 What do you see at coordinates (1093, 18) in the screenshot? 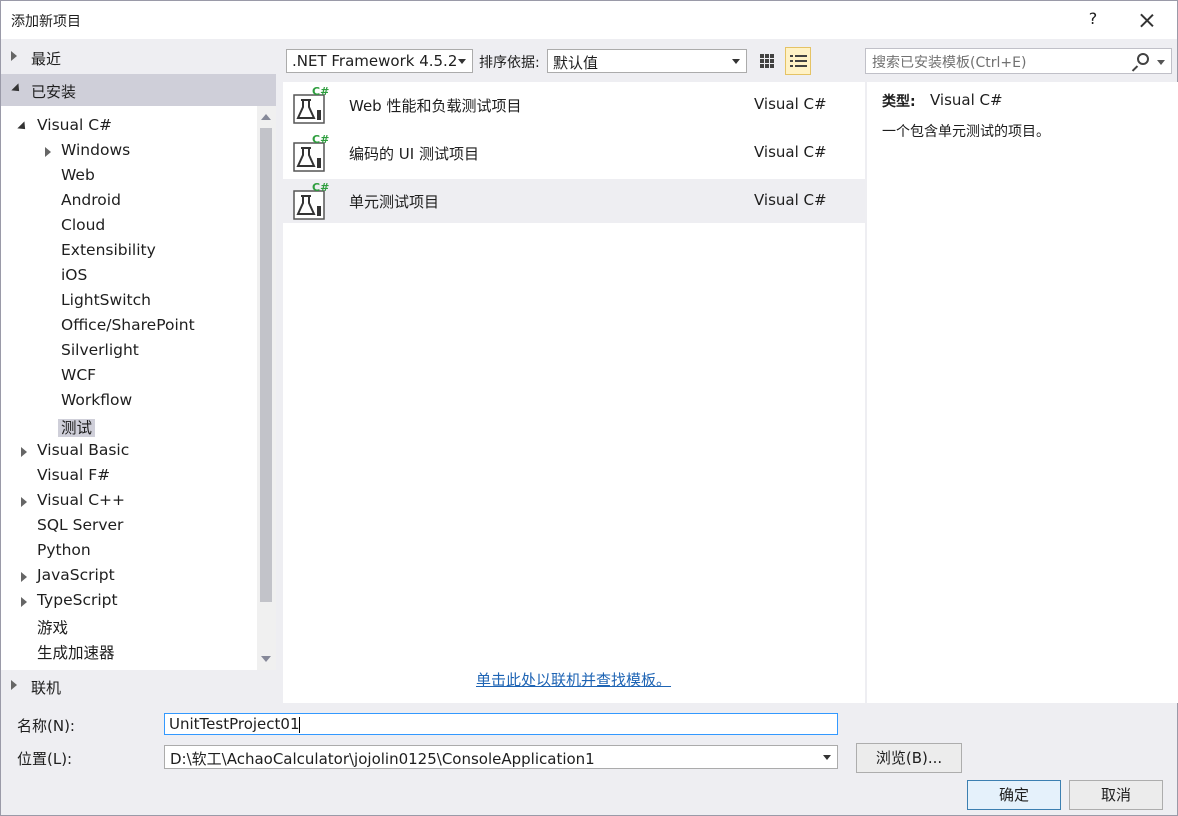
I see `help-button: ?` at bounding box center [1093, 18].